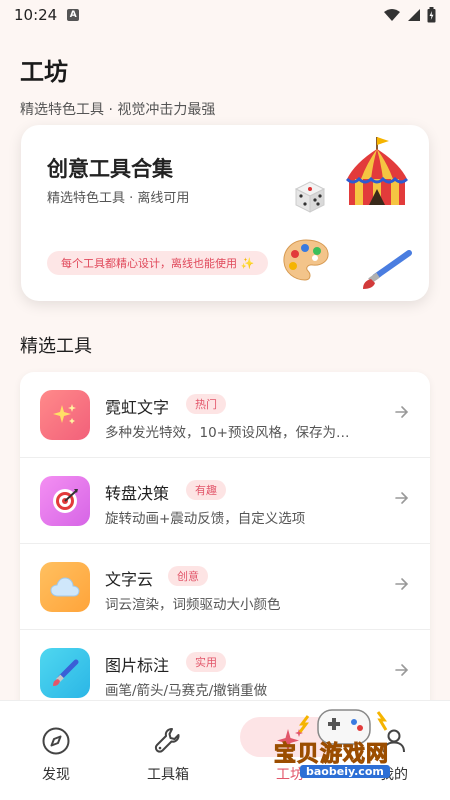  What do you see at coordinates (56, 346) in the screenshot?
I see `section-title: 精选工具` at bounding box center [56, 346].